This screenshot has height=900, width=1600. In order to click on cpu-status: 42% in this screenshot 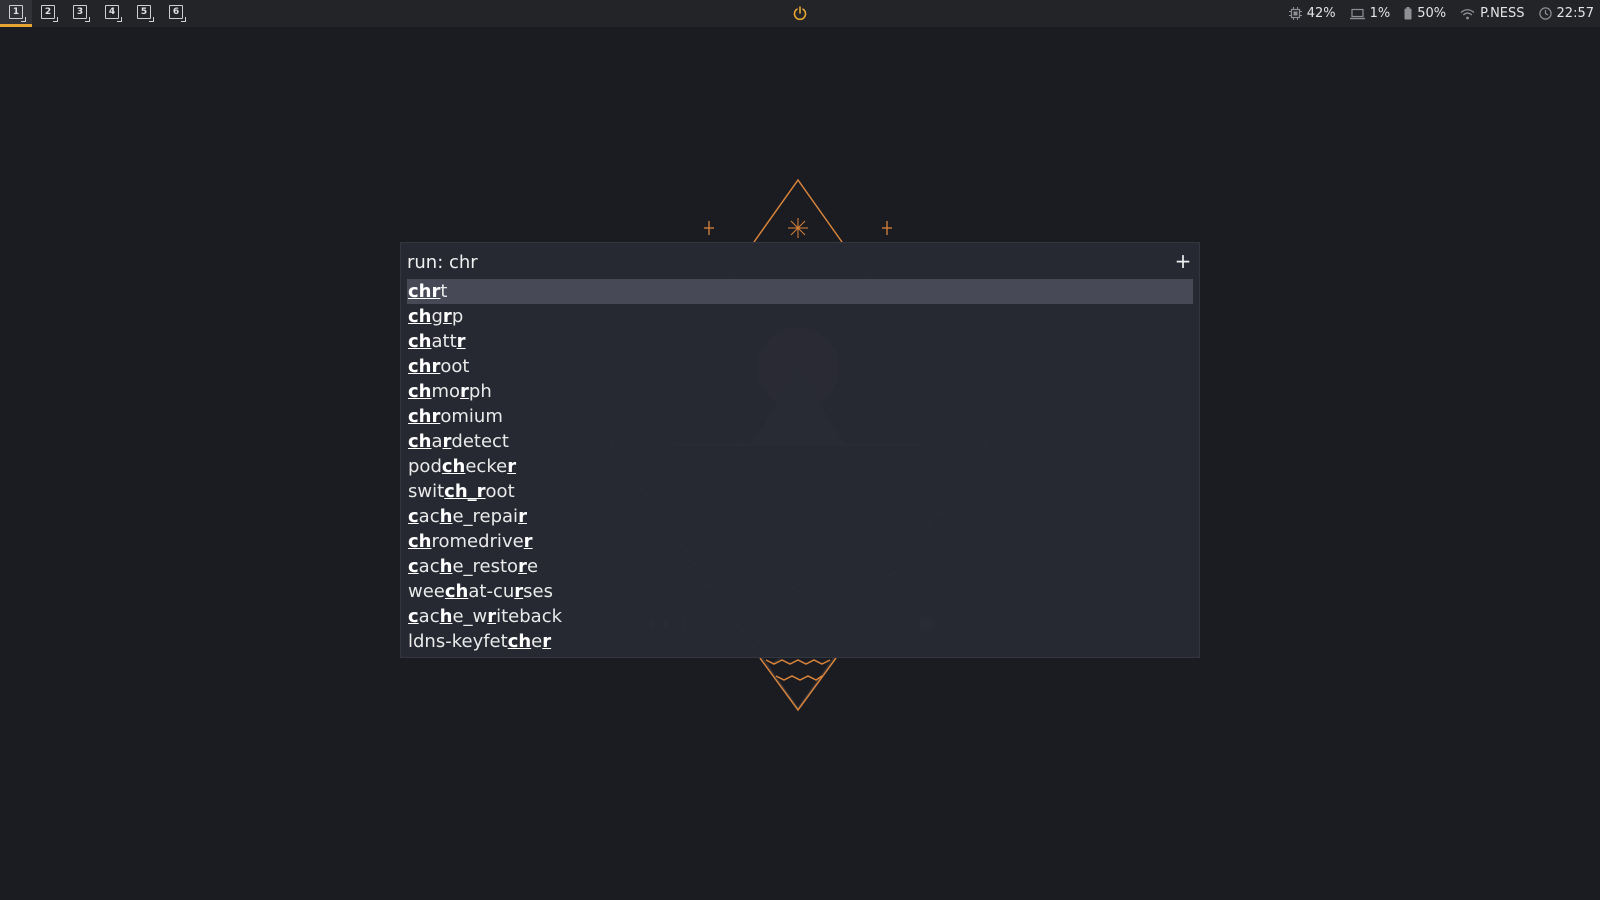, I will do `click(1312, 13)`.